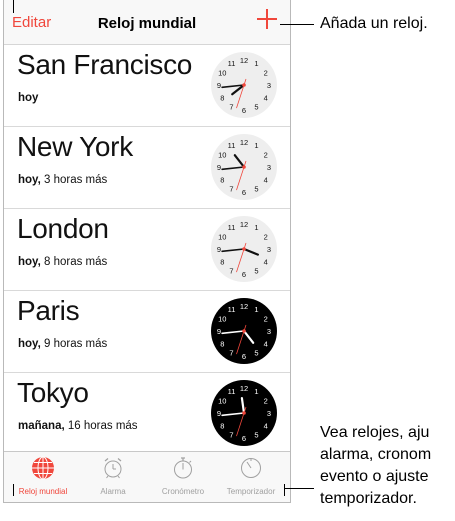  What do you see at coordinates (41, 426) in the screenshot?
I see `day-label: mañana,` at bounding box center [41, 426].